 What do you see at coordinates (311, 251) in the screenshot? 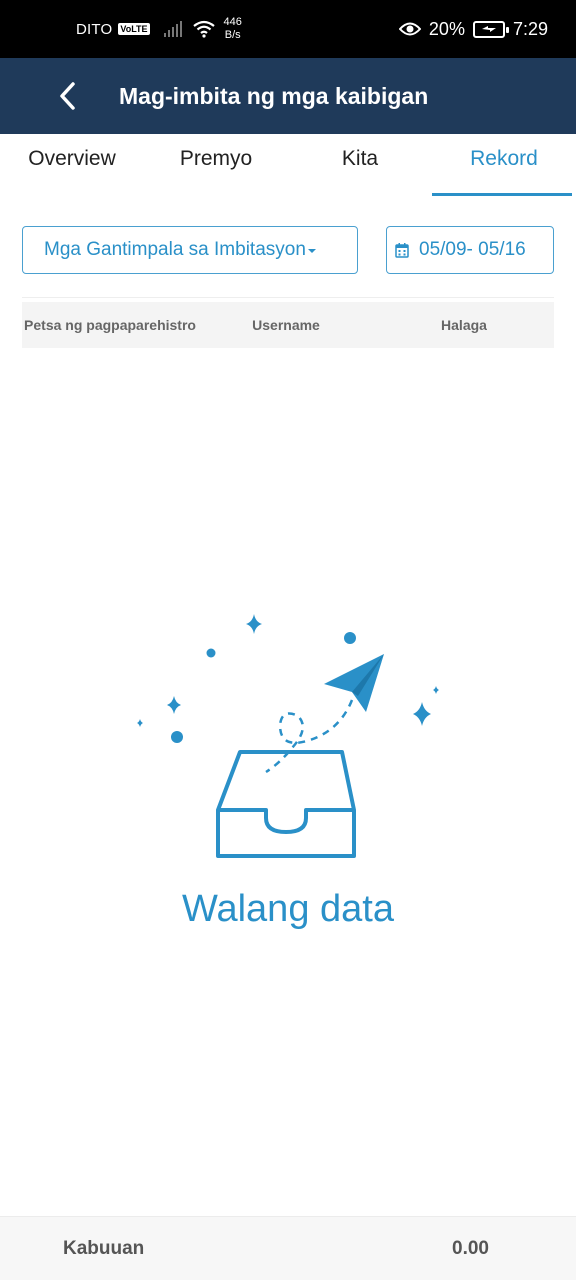
I see `caret-down-icon` at bounding box center [311, 251].